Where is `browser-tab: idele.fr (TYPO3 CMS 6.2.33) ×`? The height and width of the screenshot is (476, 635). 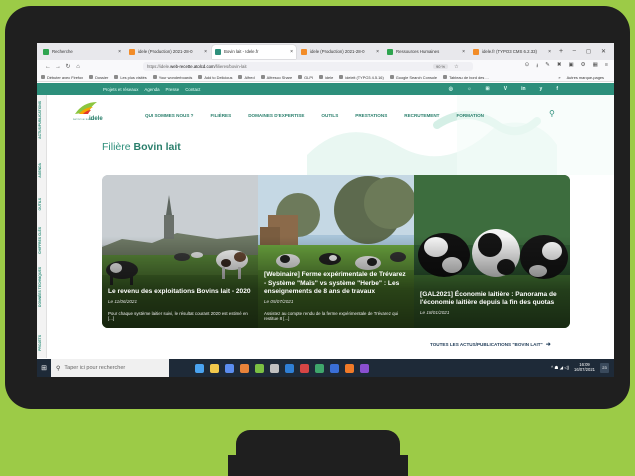
browser-tab: idele.fr (TYPO3 CMS 6.2.33) × is located at coordinates (512, 52).